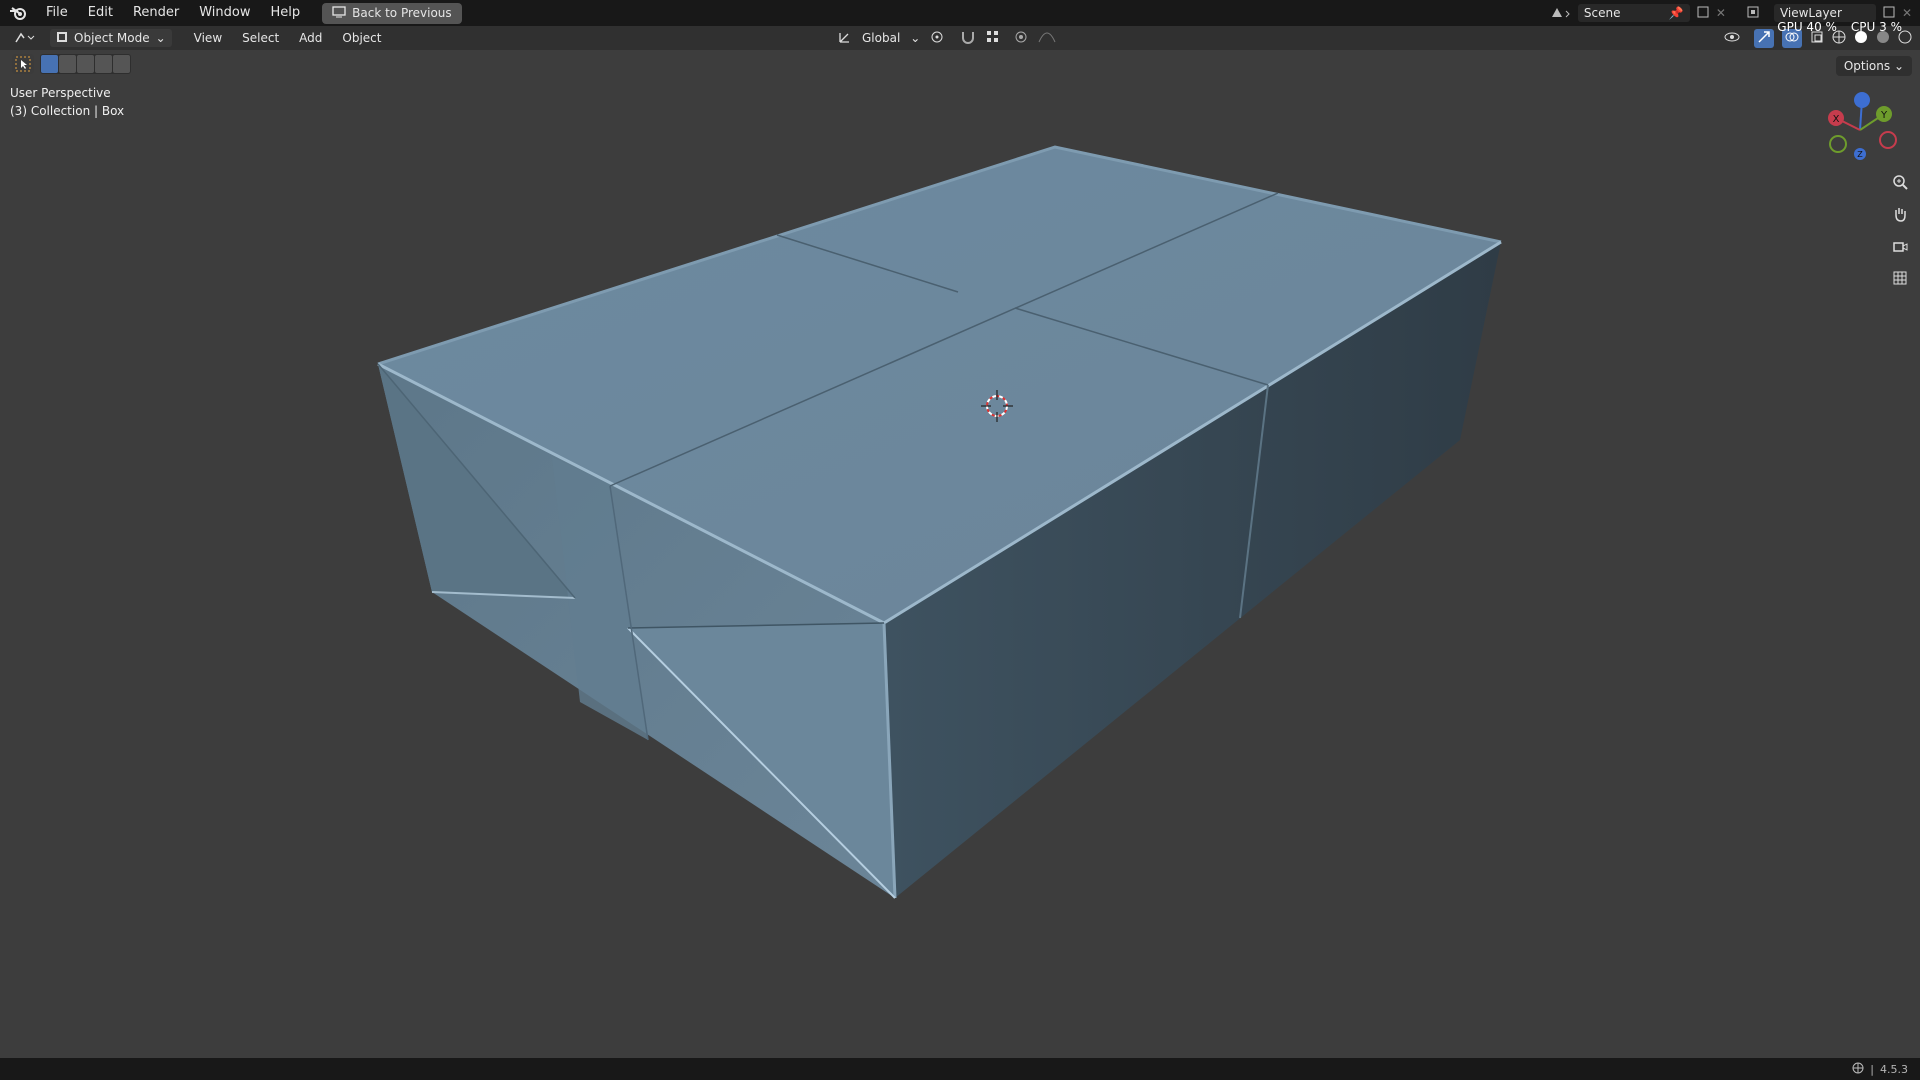 This screenshot has width=1920, height=1080. I want to click on gizmo-x-label: X, so click(1836, 119).